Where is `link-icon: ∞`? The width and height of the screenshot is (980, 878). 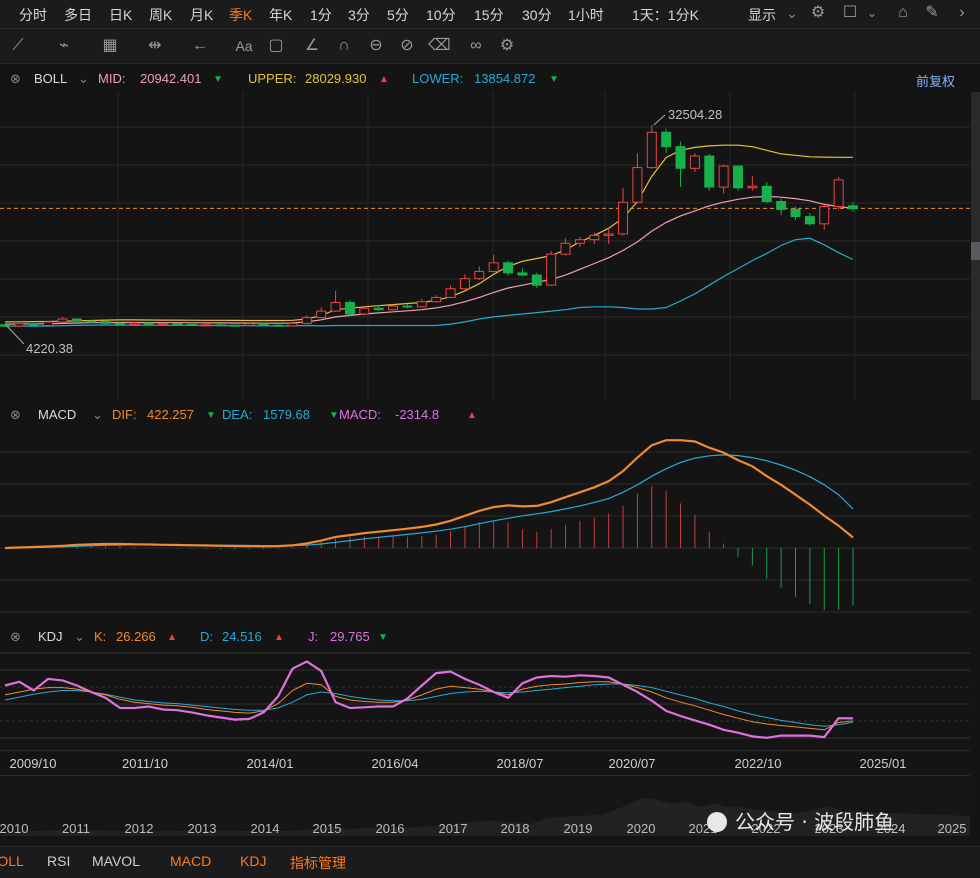 link-icon: ∞ is located at coordinates (476, 46).